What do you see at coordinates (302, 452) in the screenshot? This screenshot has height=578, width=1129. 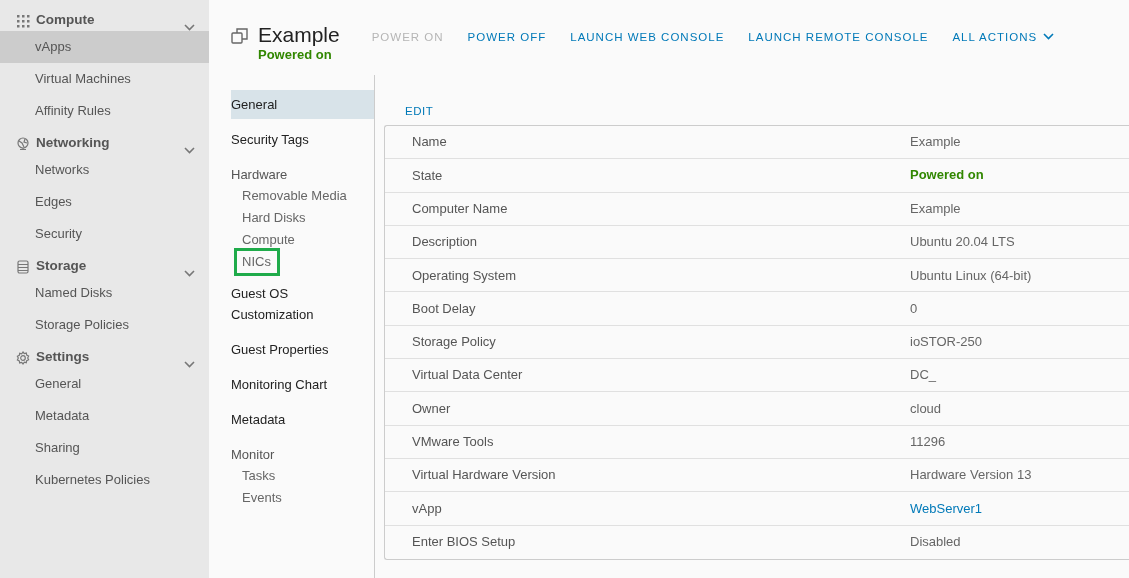 I see `section-nav-item: Monitor` at bounding box center [302, 452].